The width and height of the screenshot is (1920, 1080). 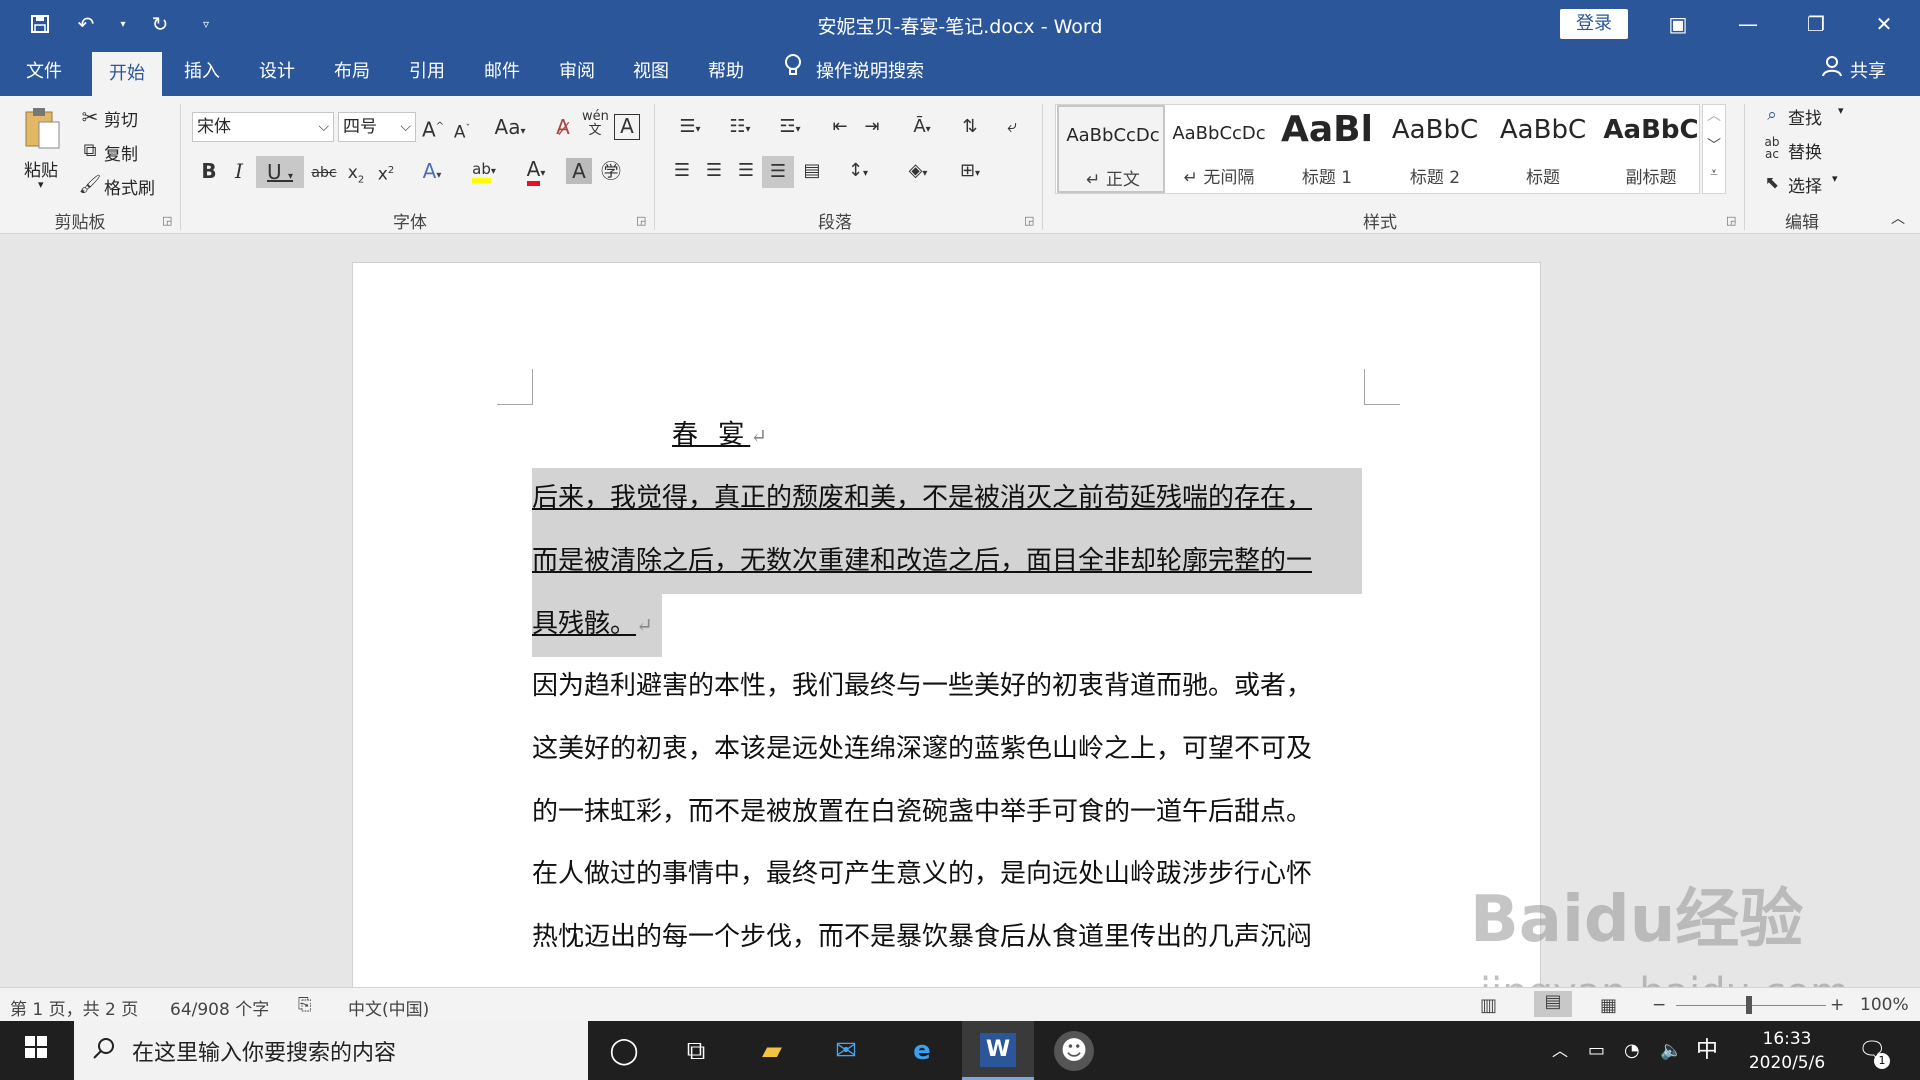 What do you see at coordinates (121, 152) in the screenshot?
I see `copy-button: 复制` at bounding box center [121, 152].